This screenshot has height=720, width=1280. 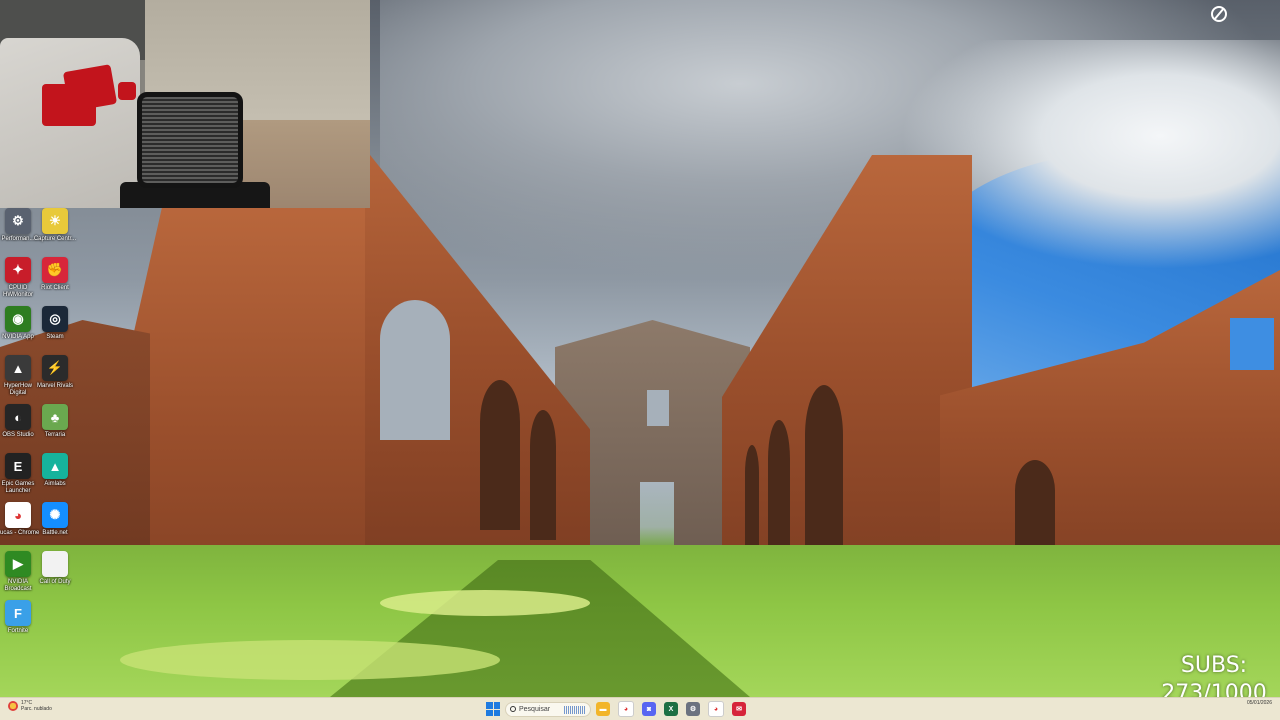 I want to click on desktop-icon-label: Call of Duty, so click(x=55, y=582).